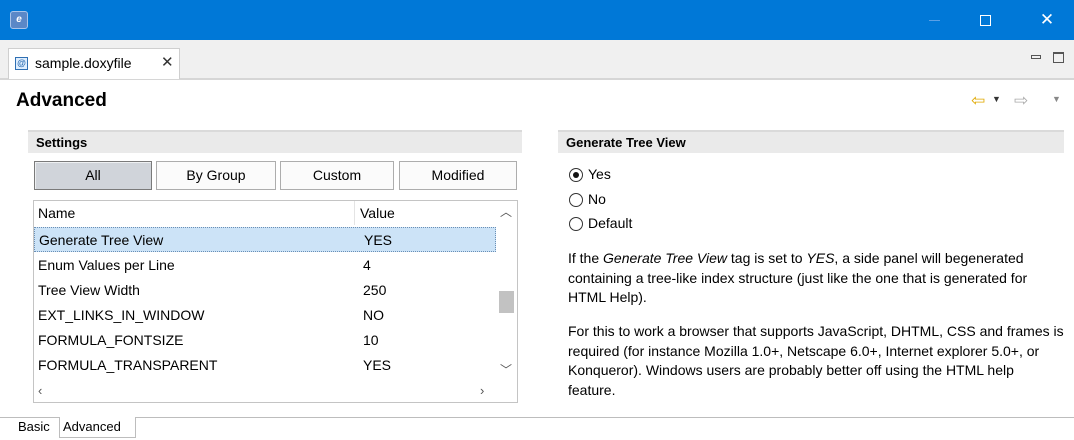  I want to click on column-divider, so click(354, 213).